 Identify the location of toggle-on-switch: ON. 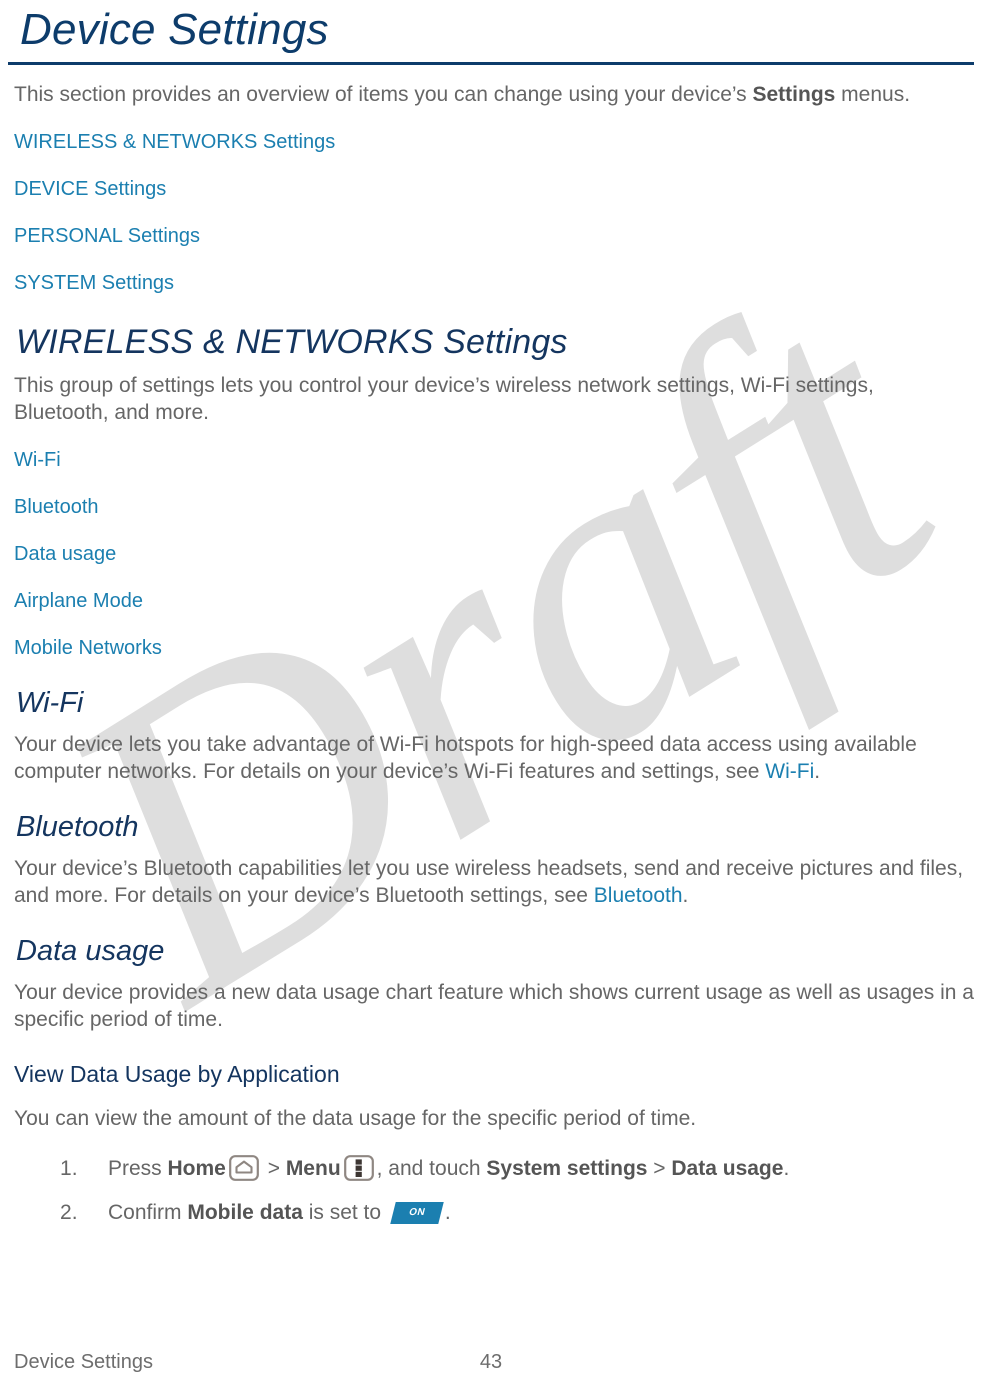
(417, 1213).